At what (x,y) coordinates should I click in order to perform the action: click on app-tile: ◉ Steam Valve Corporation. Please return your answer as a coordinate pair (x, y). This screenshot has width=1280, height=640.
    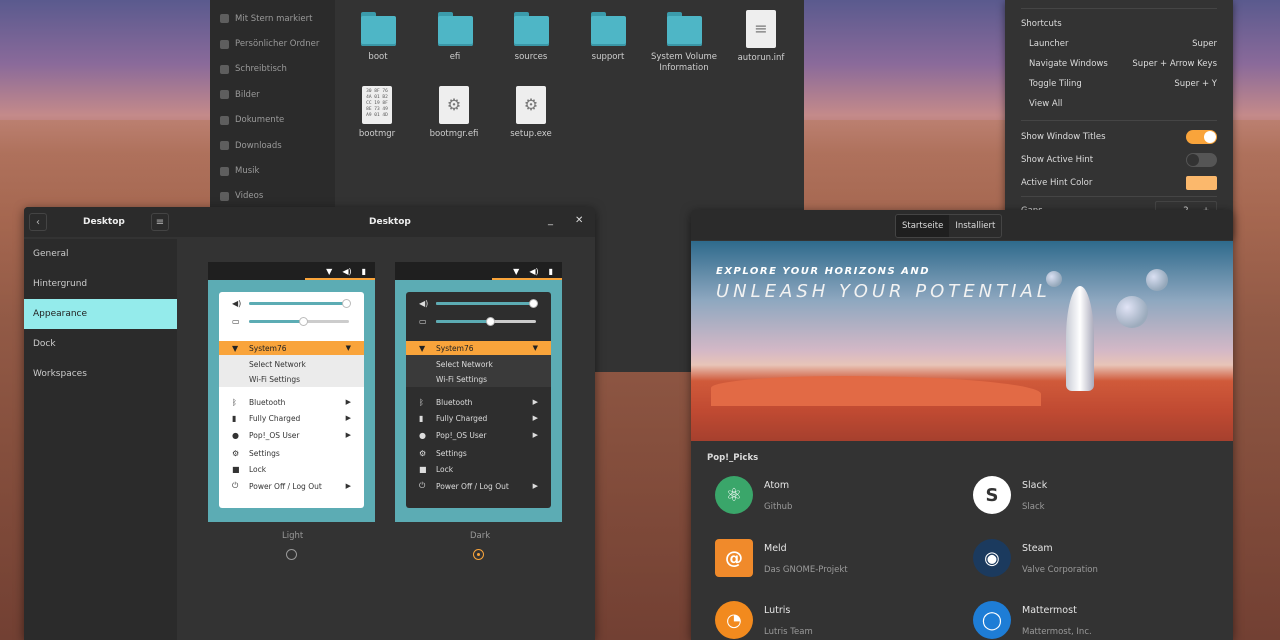
    Looking at the image, I should click on (1093, 564).